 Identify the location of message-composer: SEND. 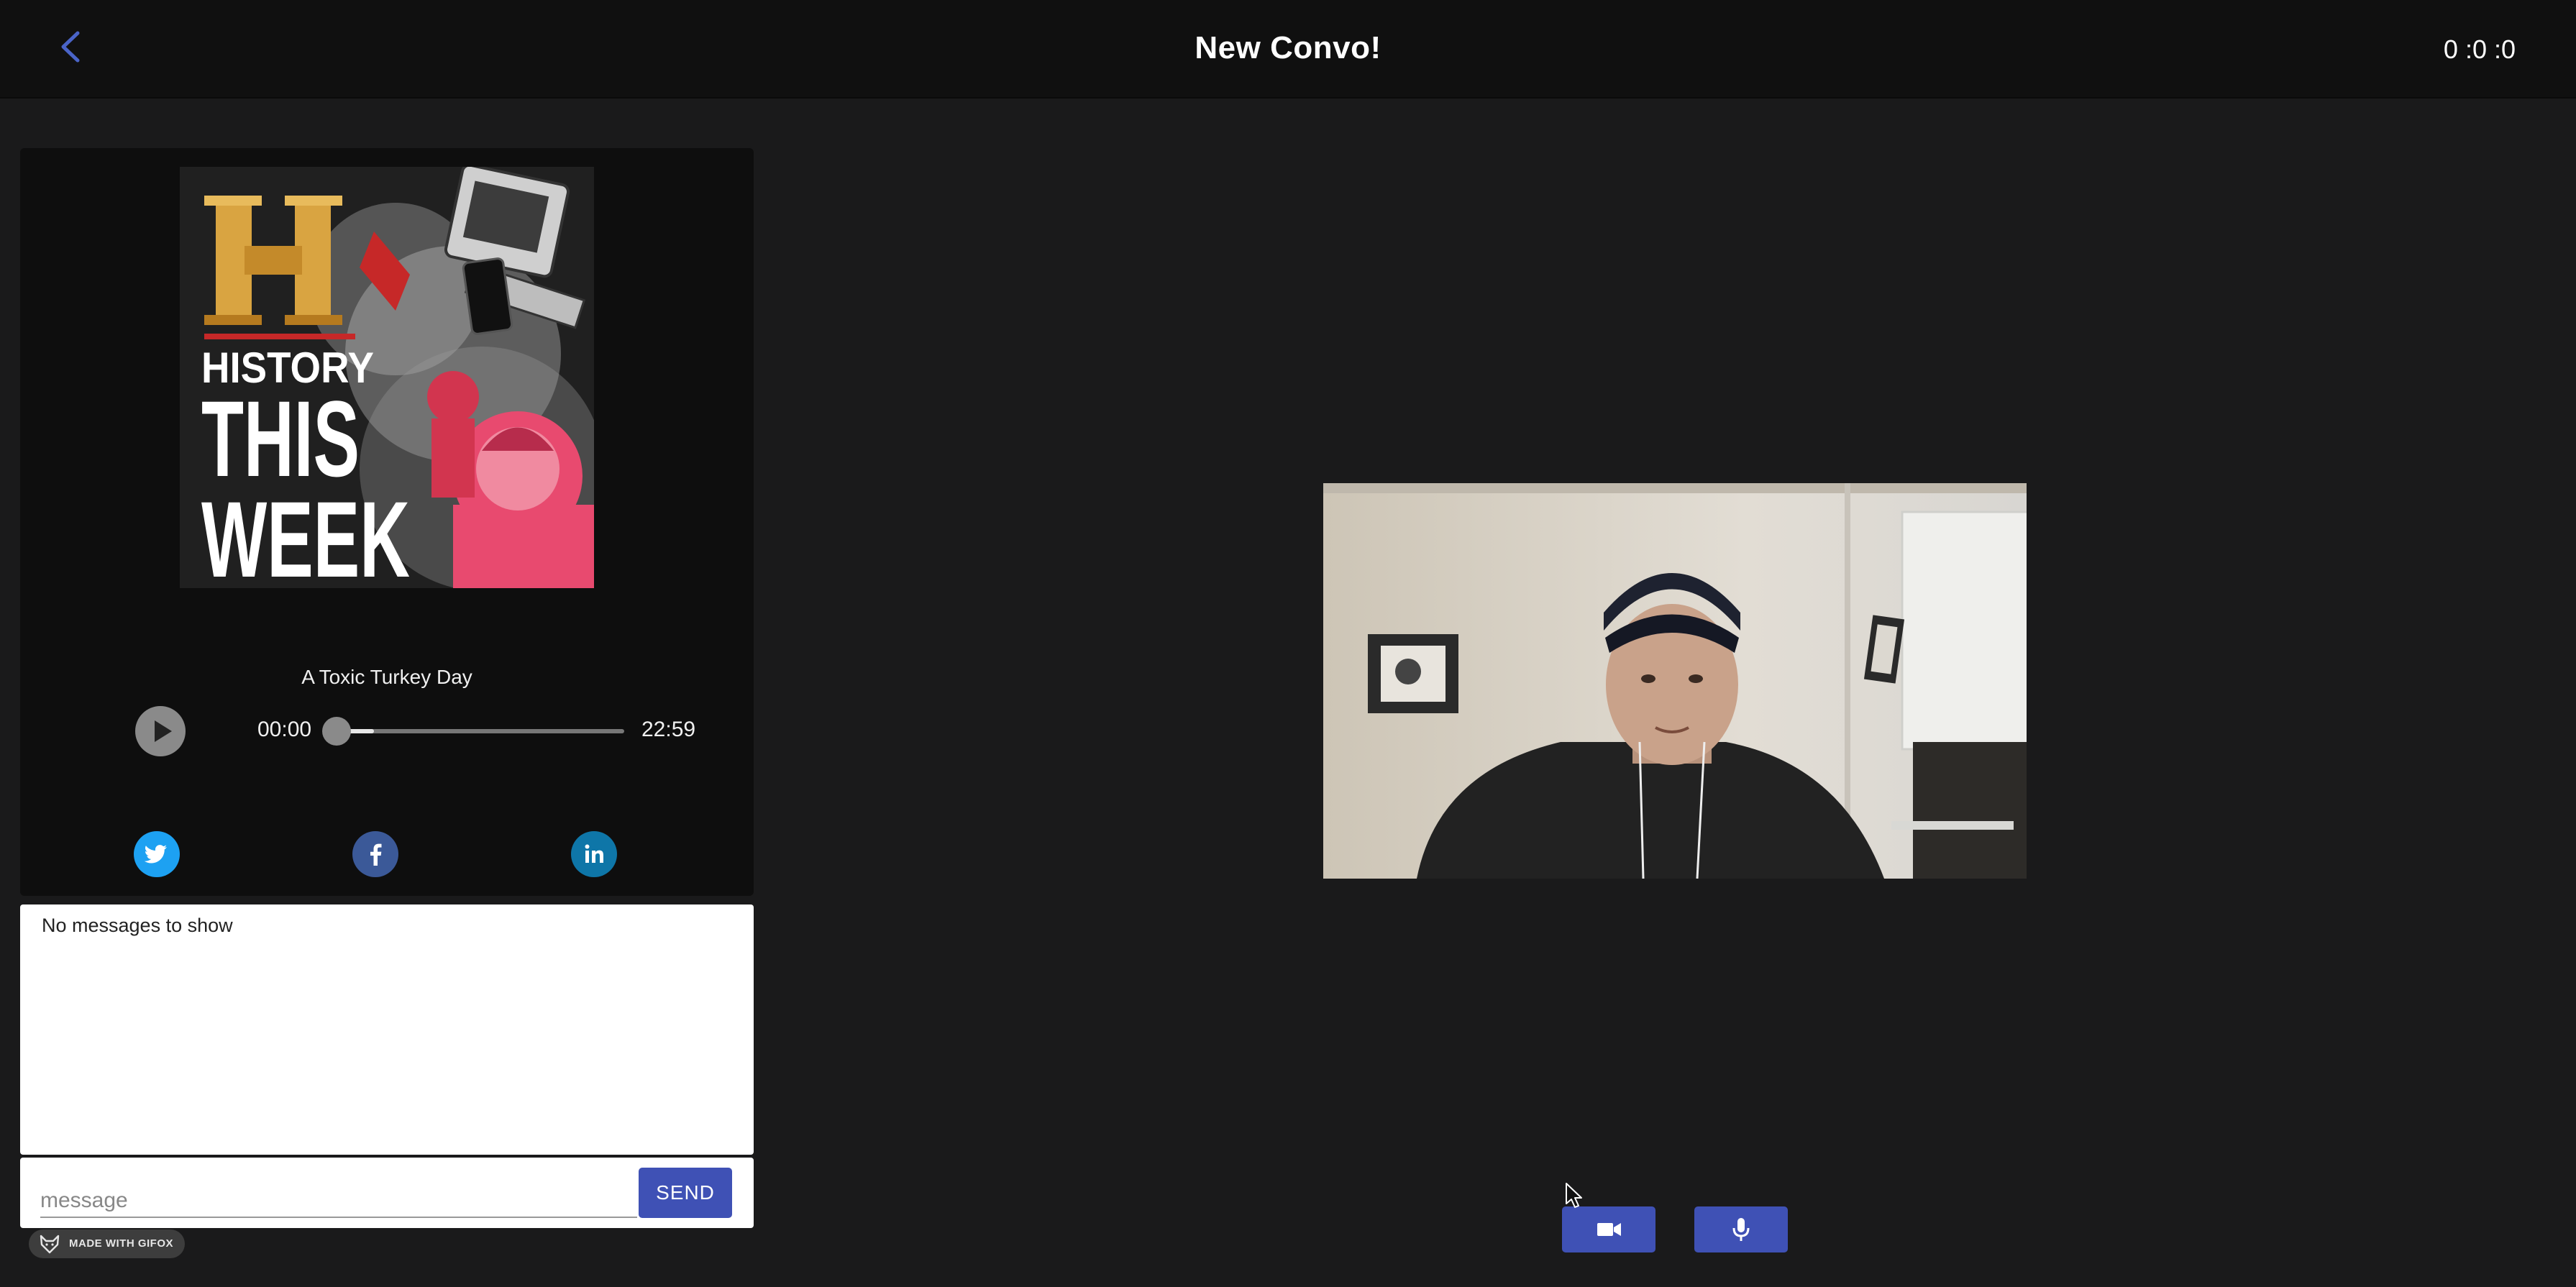
(387, 1193).